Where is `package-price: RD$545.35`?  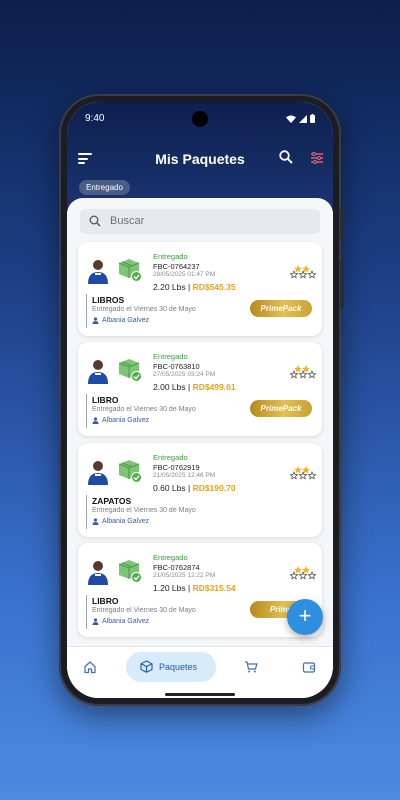 package-price: RD$545.35 is located at coordinates (214, 287).